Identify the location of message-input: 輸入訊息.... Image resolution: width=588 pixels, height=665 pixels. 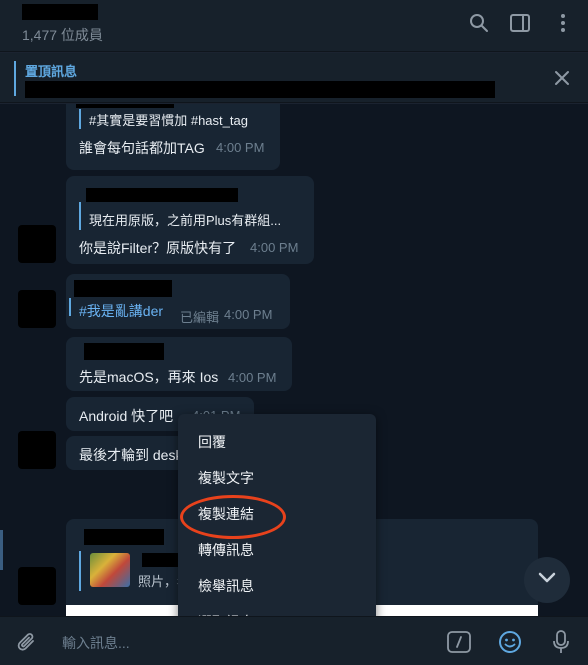
(96, 643).